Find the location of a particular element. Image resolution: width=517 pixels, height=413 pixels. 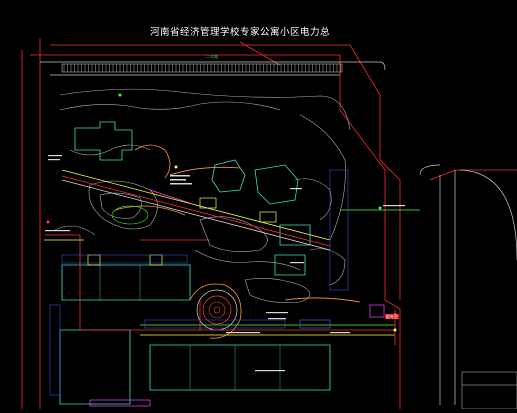

distribution-room-label: 配电室 is located at coordinates (392, 316).